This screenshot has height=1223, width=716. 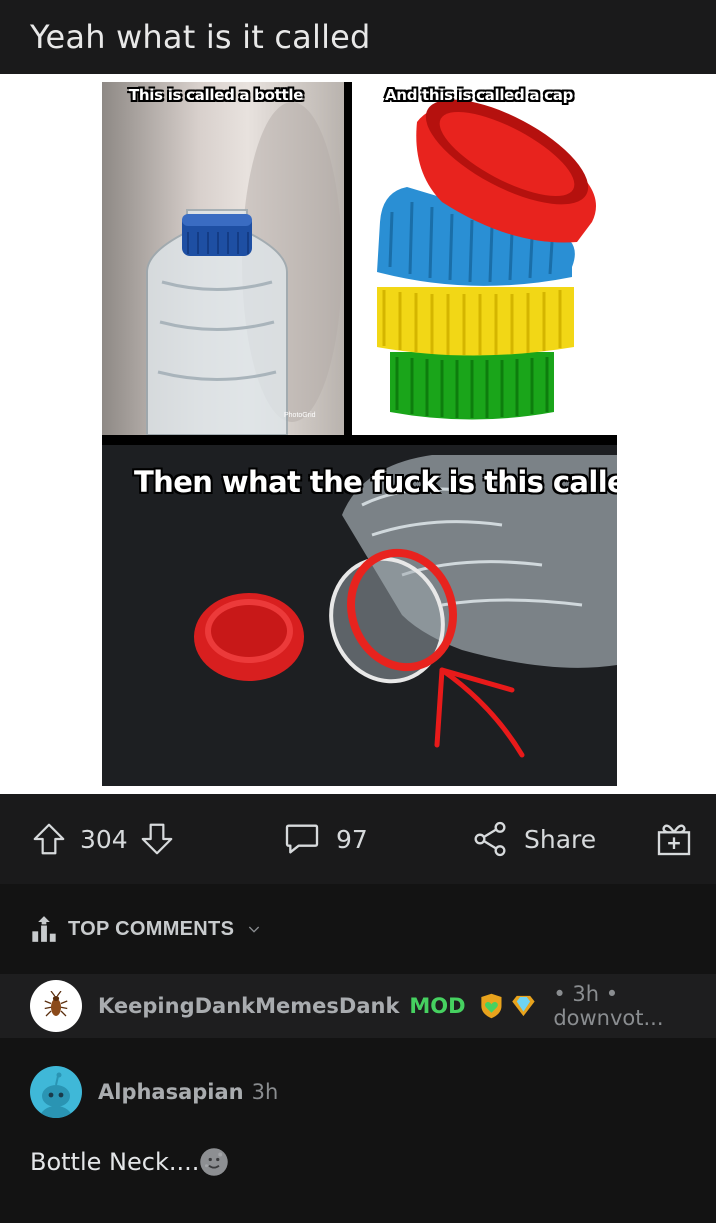 What do you see at coordinates (244, 268) in the screenshot?
I see `bottle-illustration: PhotoGrid` at bounding box center [244, 268].